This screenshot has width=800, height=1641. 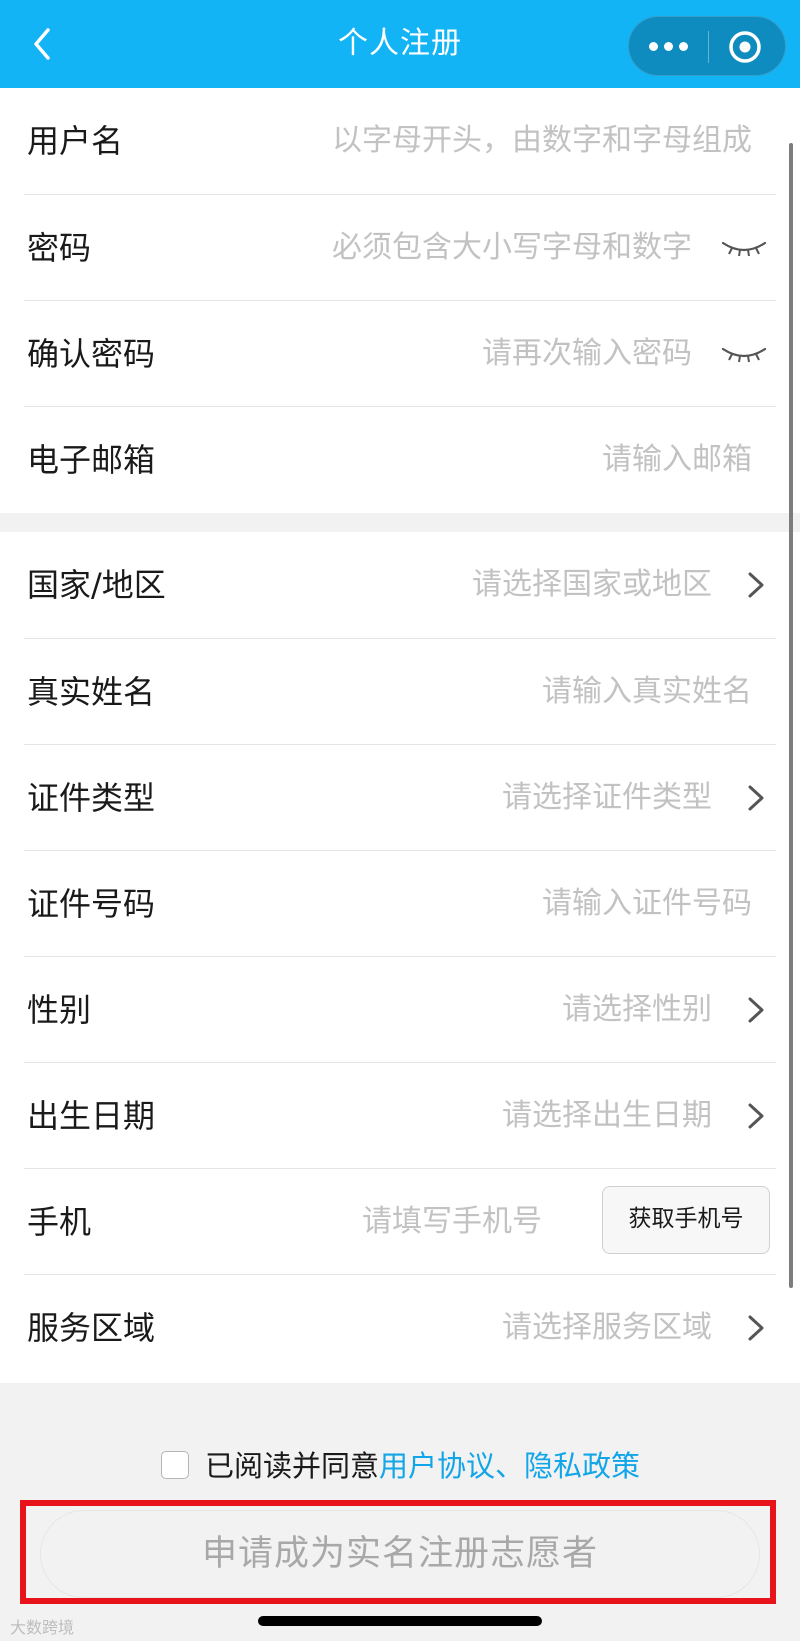 I want to click on birth-date-label: 出生日期, so click(x=91, y=1116).